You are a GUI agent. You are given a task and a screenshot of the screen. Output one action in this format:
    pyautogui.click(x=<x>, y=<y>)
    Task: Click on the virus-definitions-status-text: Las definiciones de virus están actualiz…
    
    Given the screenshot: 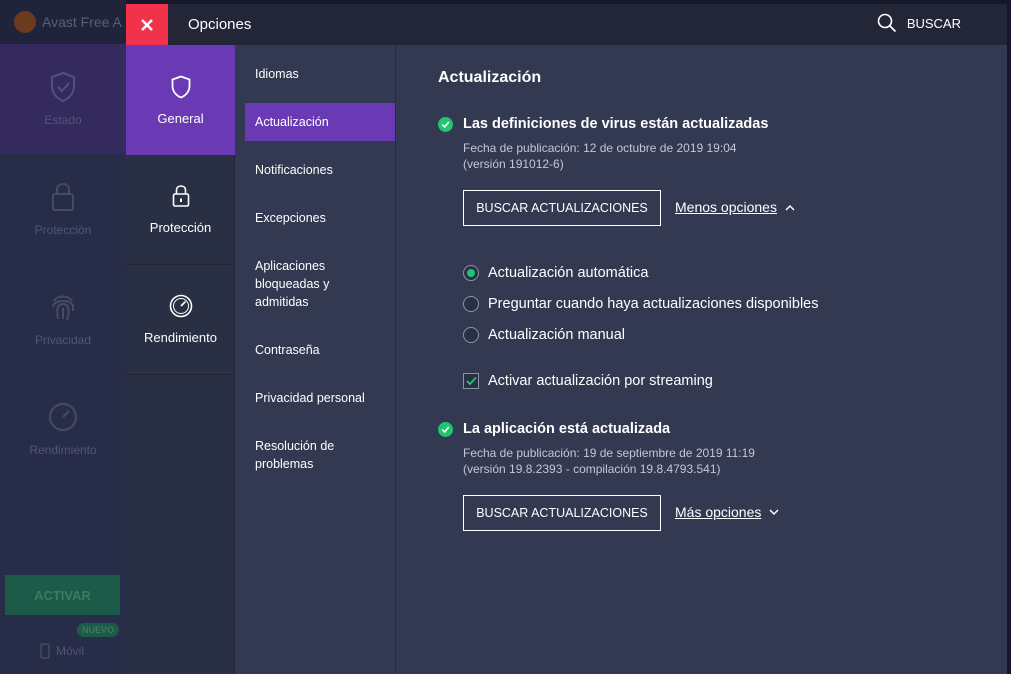 What is the action you would take?
    pyautogui.click(x=616, y=124)
    